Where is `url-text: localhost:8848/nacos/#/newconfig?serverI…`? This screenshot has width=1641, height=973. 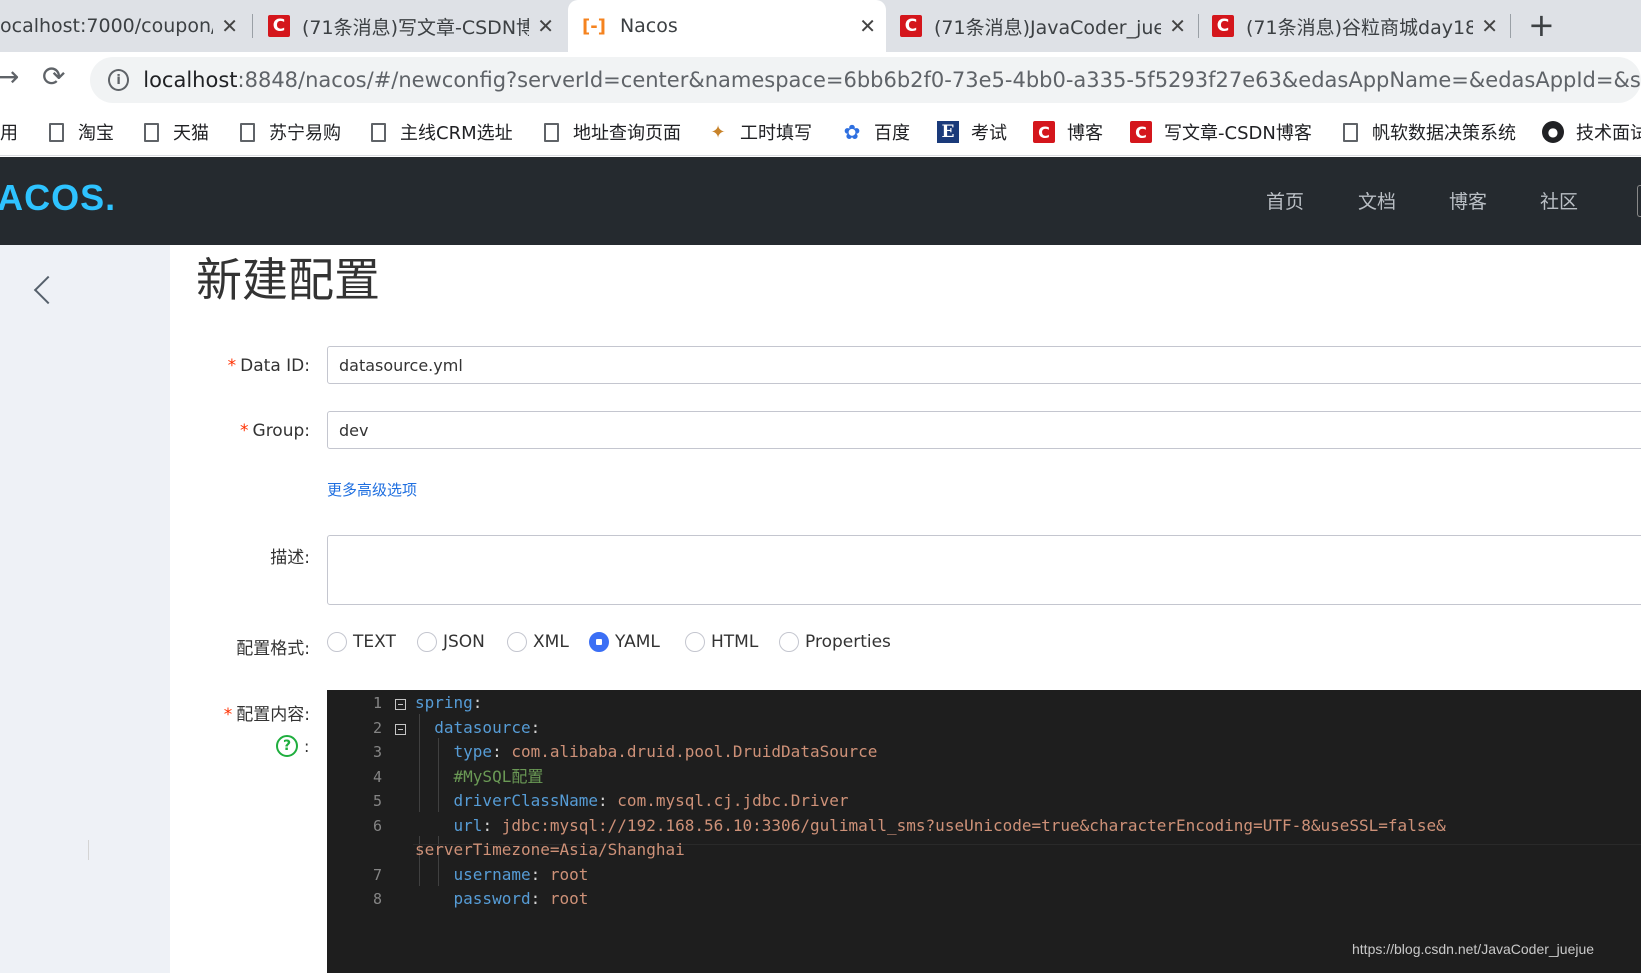 url-text: localhost:8848/nacos/#/newconfig?serverI… is located at coordinates (892, 80).